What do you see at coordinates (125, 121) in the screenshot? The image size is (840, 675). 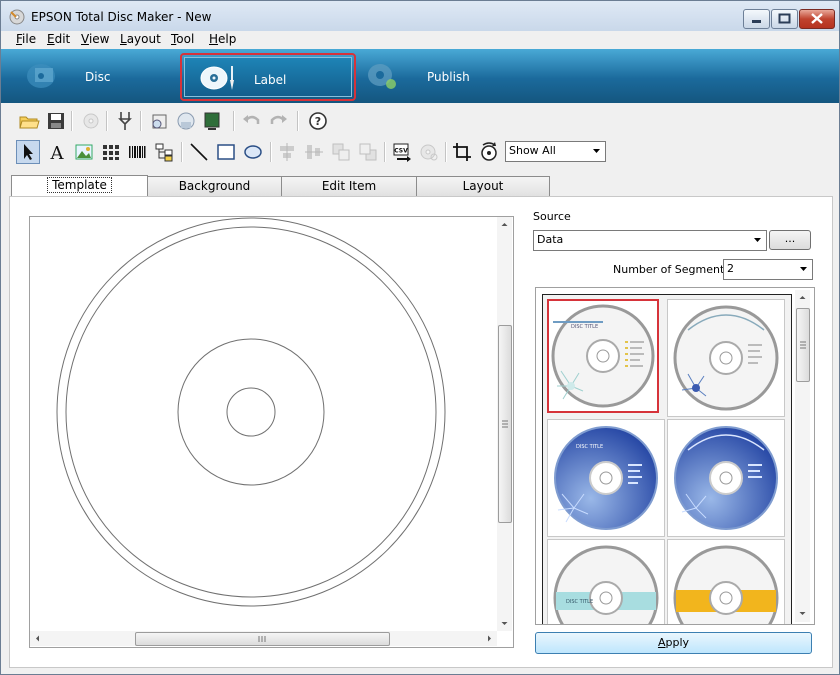 I see `tools-icon` at bounding box center [125, 121].